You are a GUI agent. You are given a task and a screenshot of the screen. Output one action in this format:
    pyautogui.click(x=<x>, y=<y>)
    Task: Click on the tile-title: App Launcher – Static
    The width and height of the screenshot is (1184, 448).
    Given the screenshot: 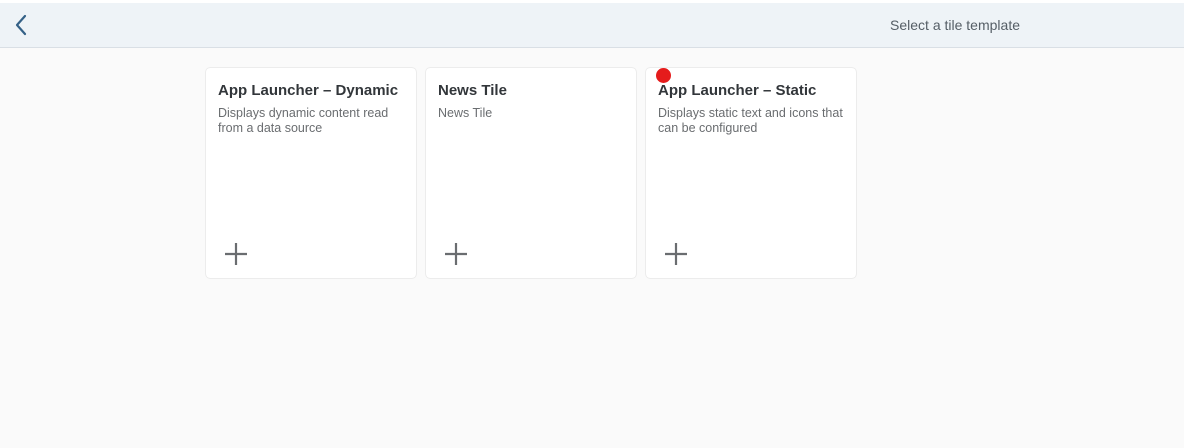 What is the action you would take?
    pyautogui.click(x=737, y=90)
    